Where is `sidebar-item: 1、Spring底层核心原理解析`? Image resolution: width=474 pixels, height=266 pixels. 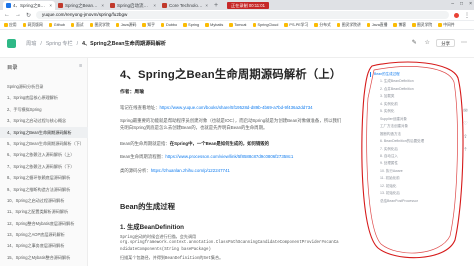
sidebar-item: 1、Spring底层核心原理解析 is located at coordinates (44, 97).